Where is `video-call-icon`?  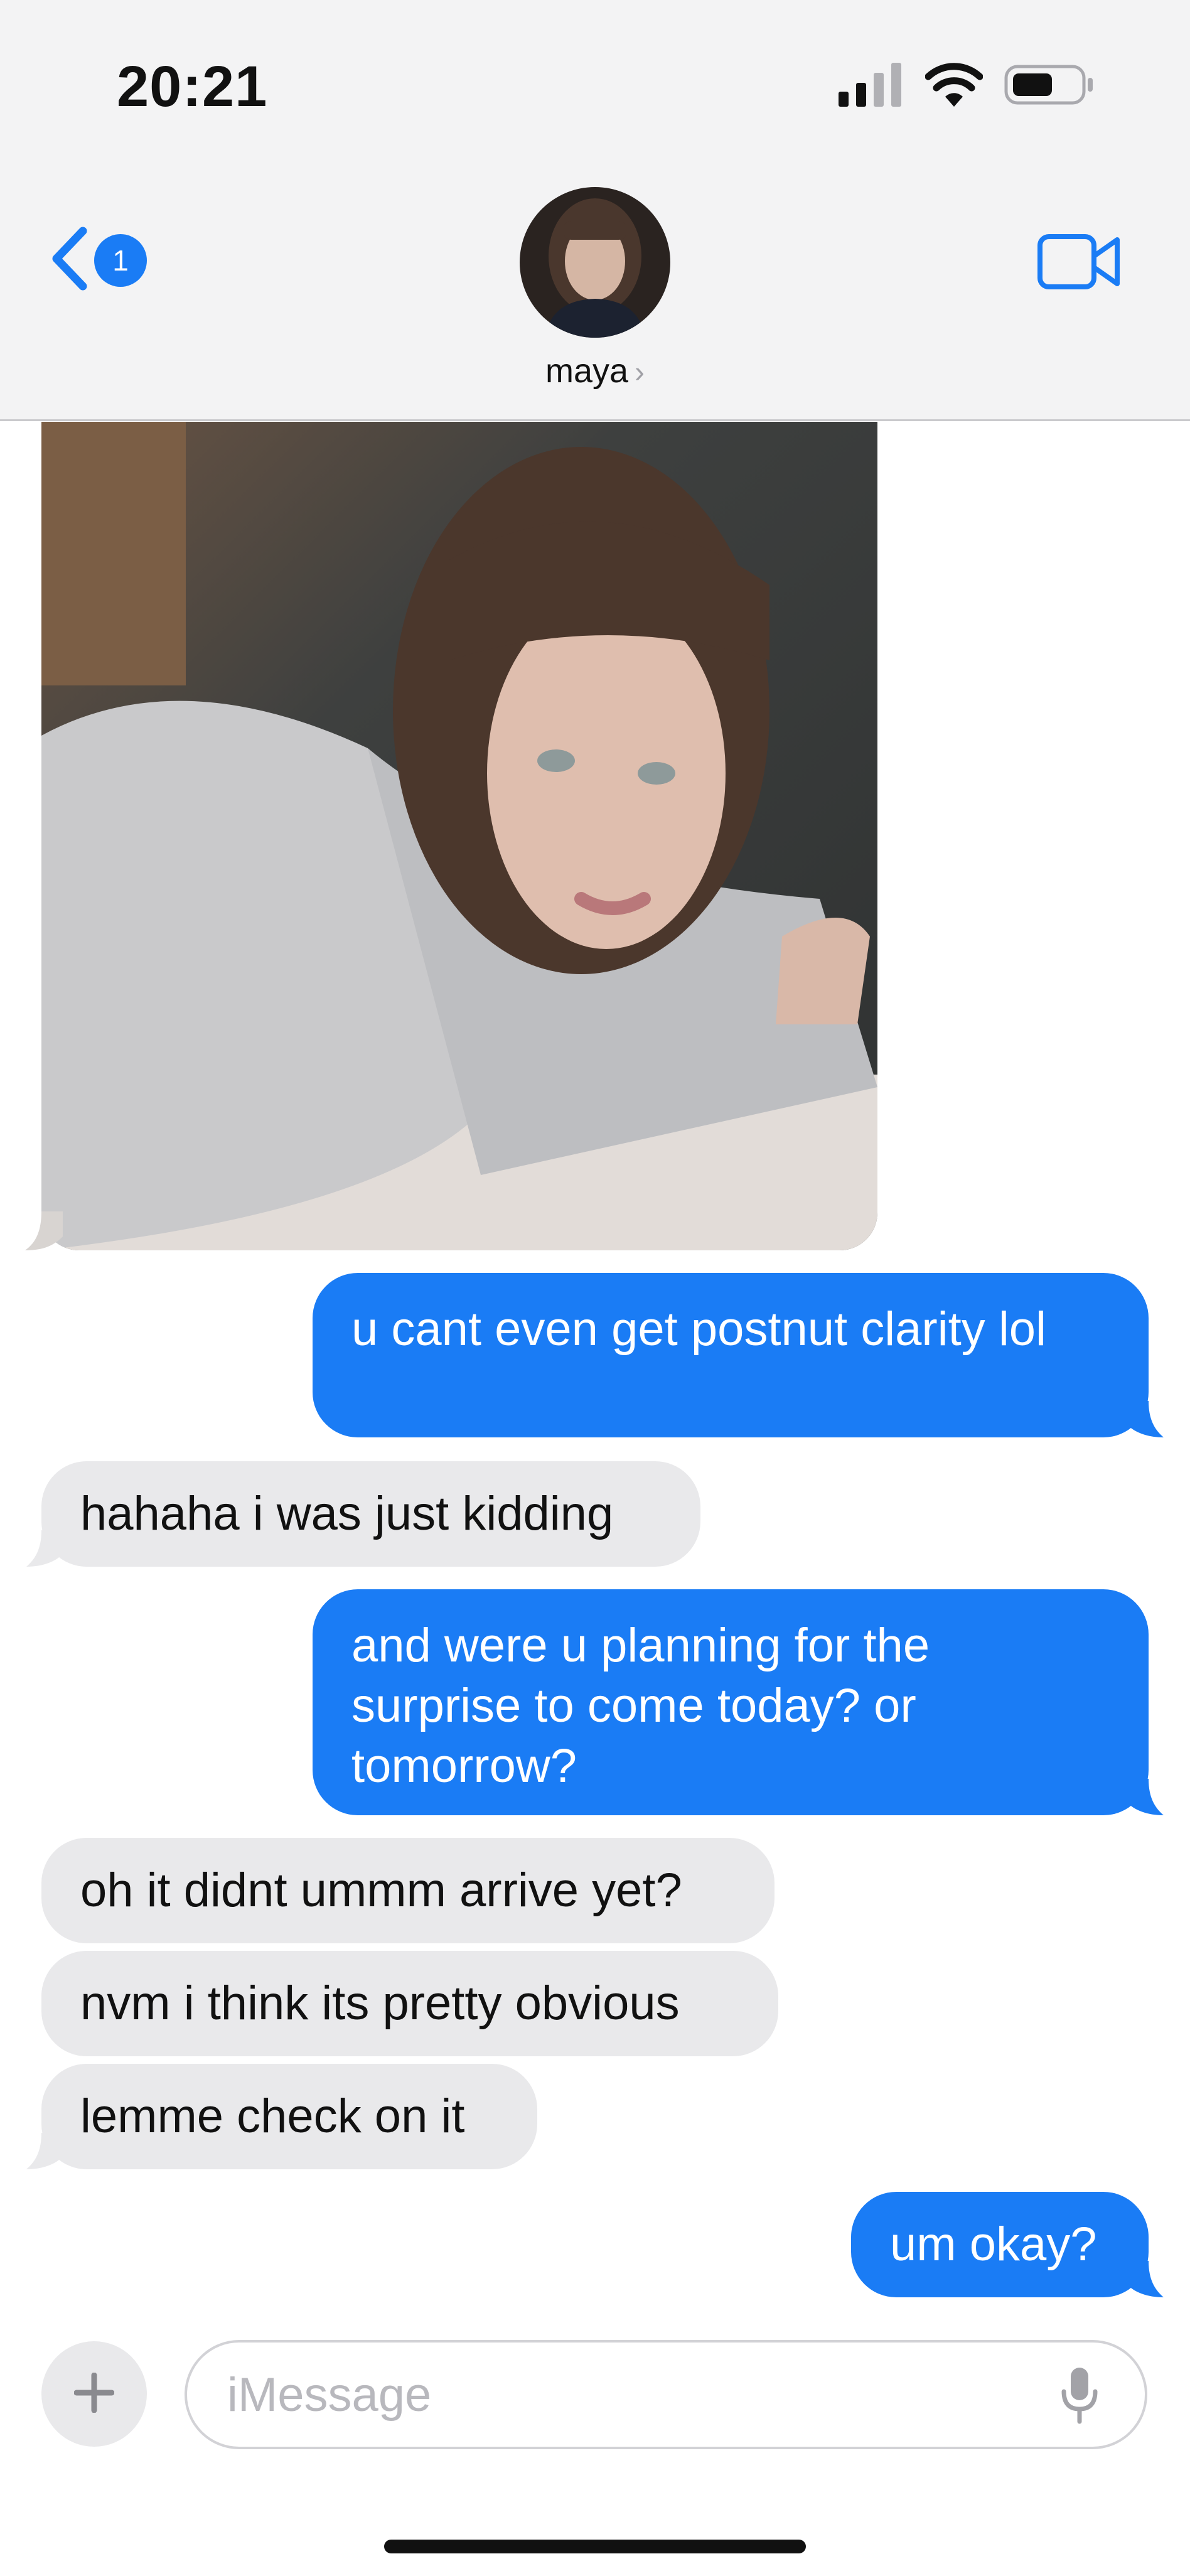
video-call-icon is located at coordinates (1079, 263).